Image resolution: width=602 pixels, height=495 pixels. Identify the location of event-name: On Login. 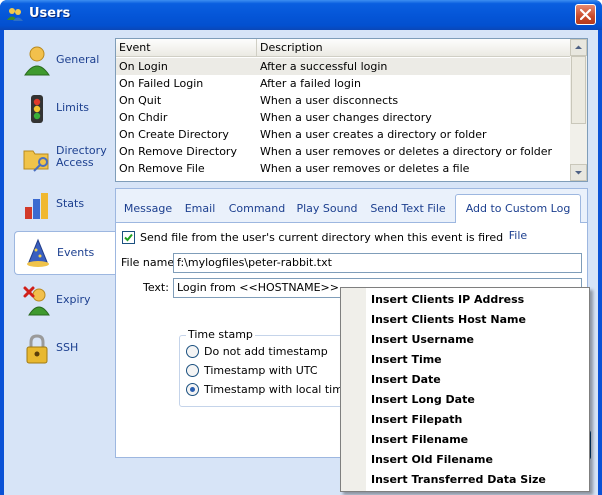
(143, 66).